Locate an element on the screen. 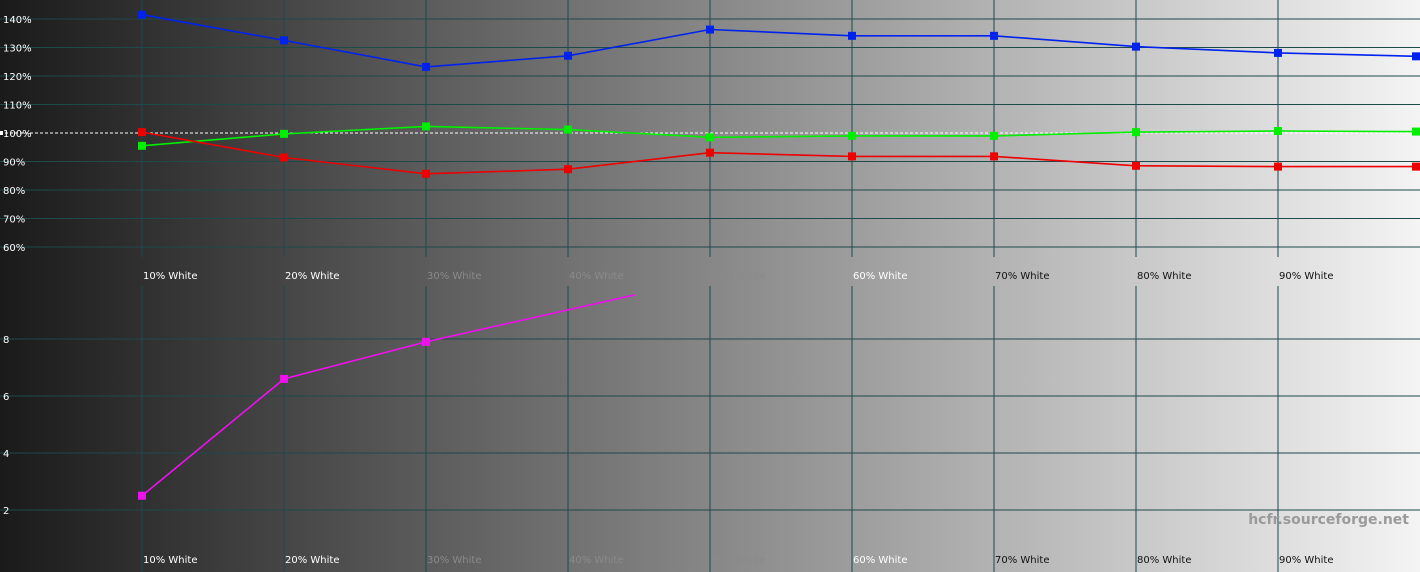 The height and width of the screenshot is (572, 1420). y-tick-label: 100% is located at coordinates (17, 134).